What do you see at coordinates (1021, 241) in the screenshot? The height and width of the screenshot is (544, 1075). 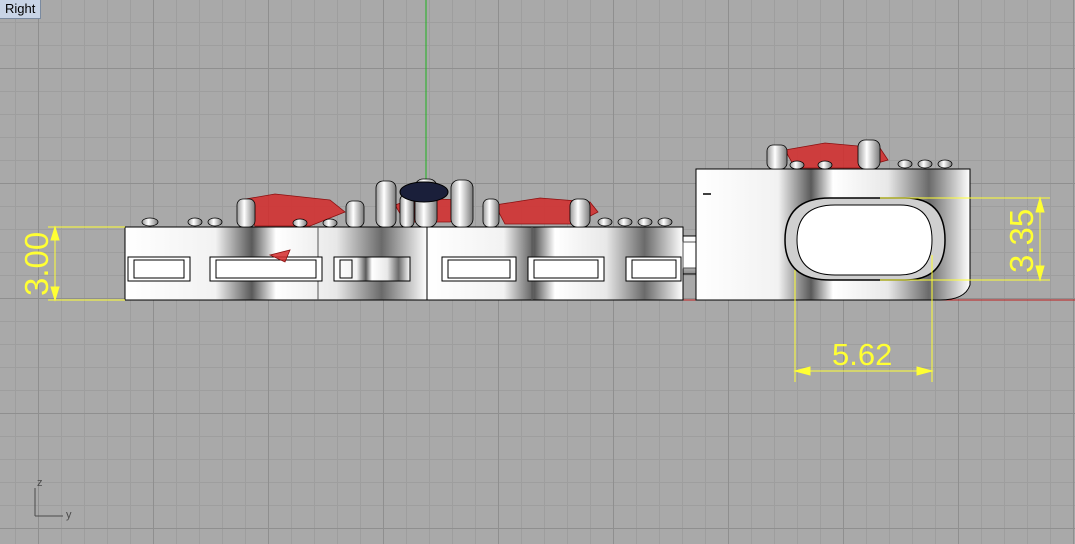 I see `dimension-label-height-right: 3.35` at bounding box center [1021, 241].